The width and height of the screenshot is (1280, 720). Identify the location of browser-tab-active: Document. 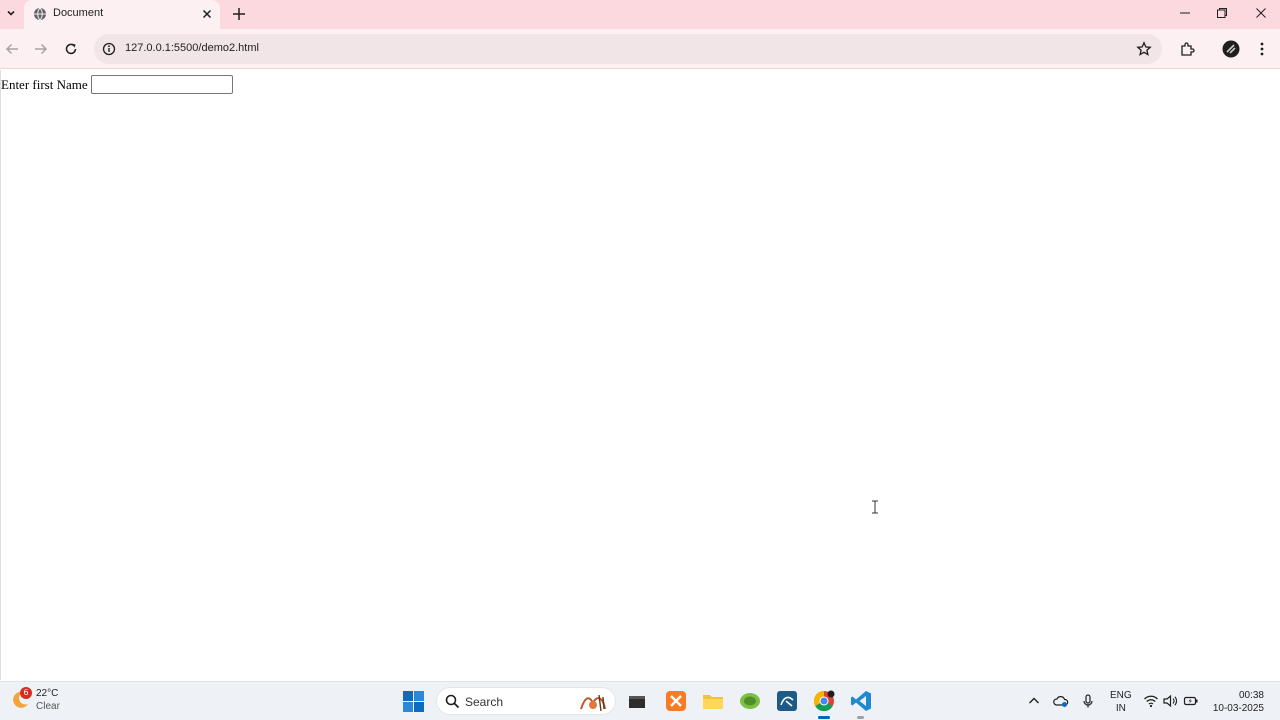
(122, 14).